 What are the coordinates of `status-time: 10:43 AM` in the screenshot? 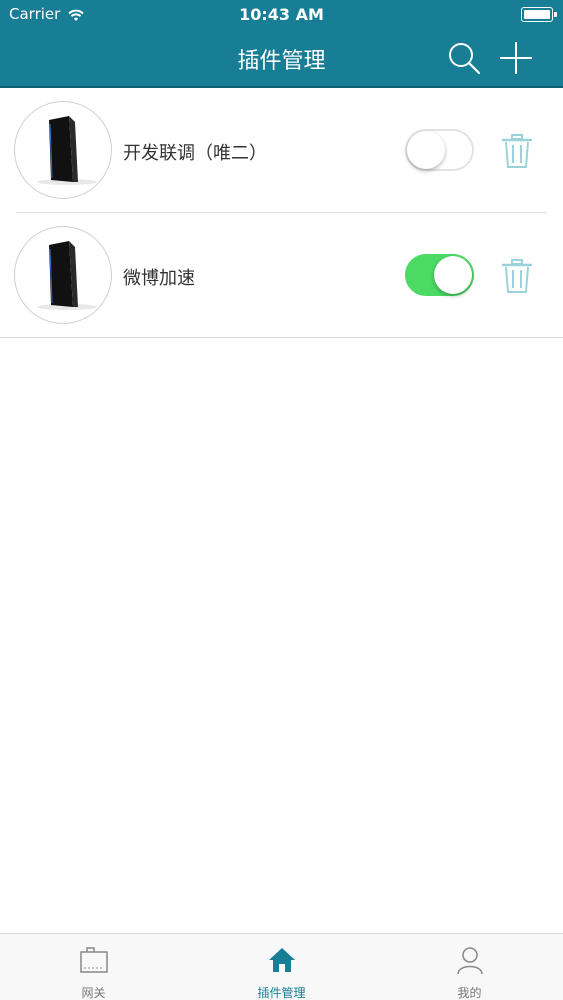 It's located at (281, 14).